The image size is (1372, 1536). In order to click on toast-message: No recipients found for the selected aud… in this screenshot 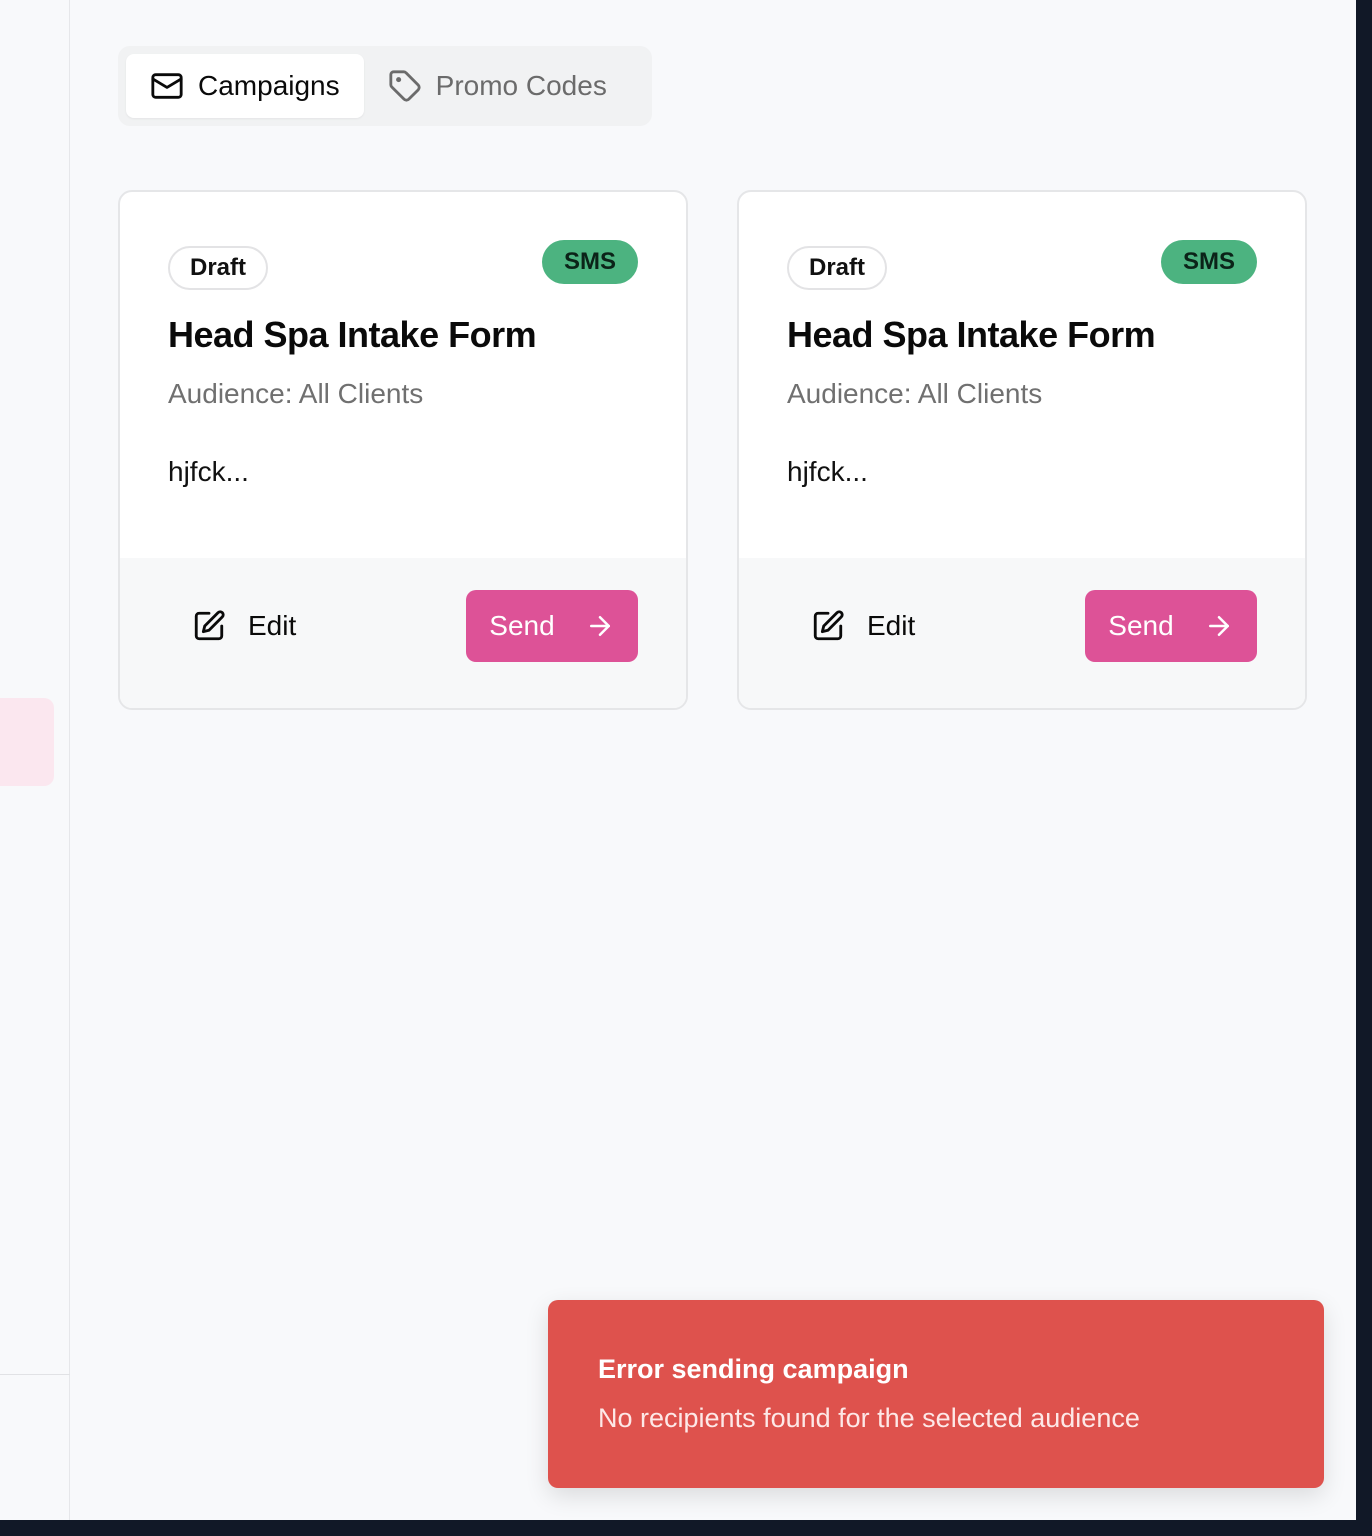, I will do `click(869, 1418)`.